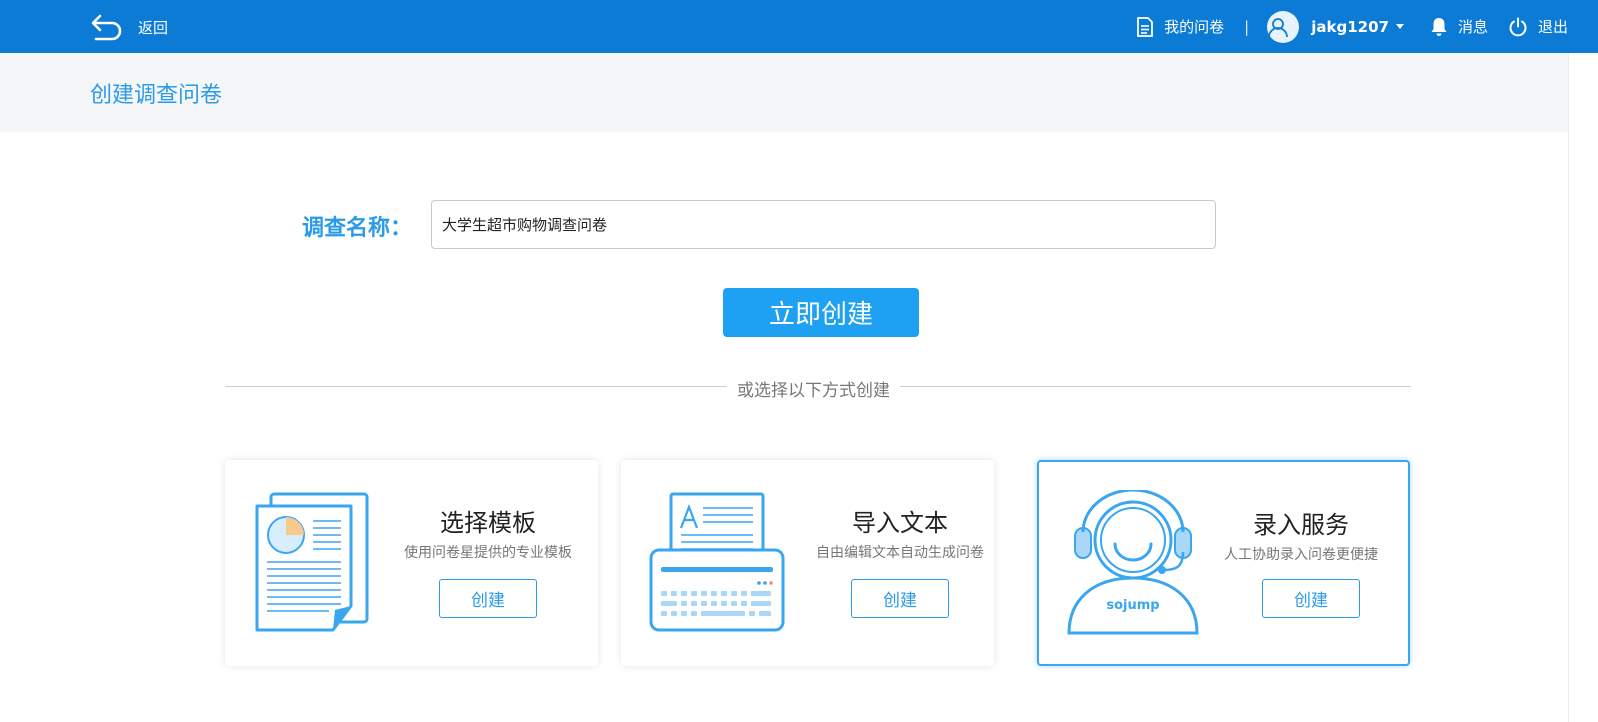 This screenshot has height=722, width=1598. I want to click on card-title: 导入文本, so click(900, 523).